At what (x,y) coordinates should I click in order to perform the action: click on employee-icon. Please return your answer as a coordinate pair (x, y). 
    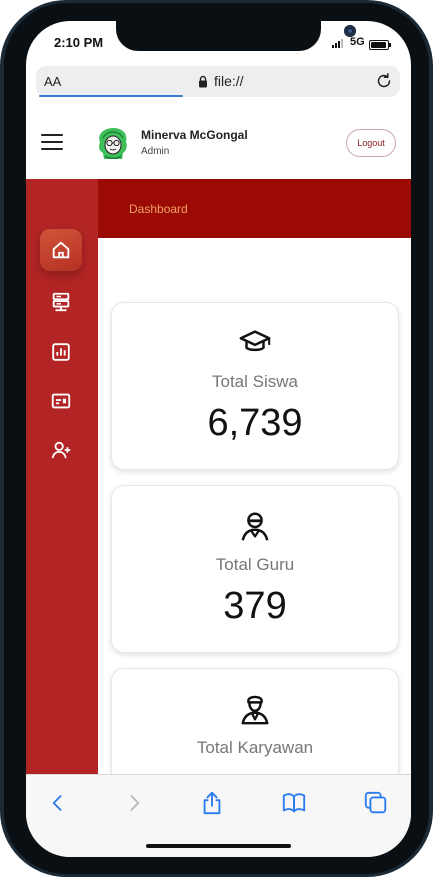
    Looking at the image, I should click on (255, 709).